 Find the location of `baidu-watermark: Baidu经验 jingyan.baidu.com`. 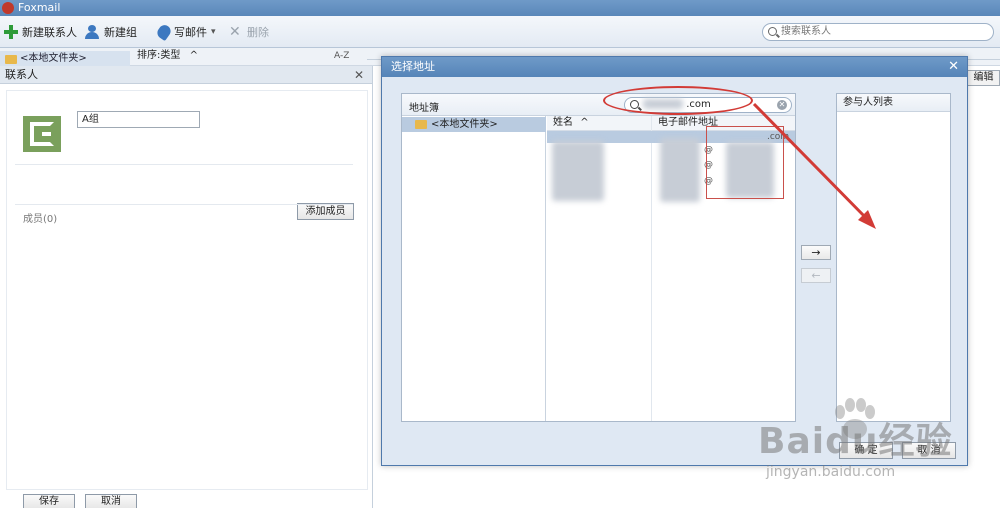

baidu-watermark: Baidu经验 jingyan.baidu.com is located at coordinates (874, 453).